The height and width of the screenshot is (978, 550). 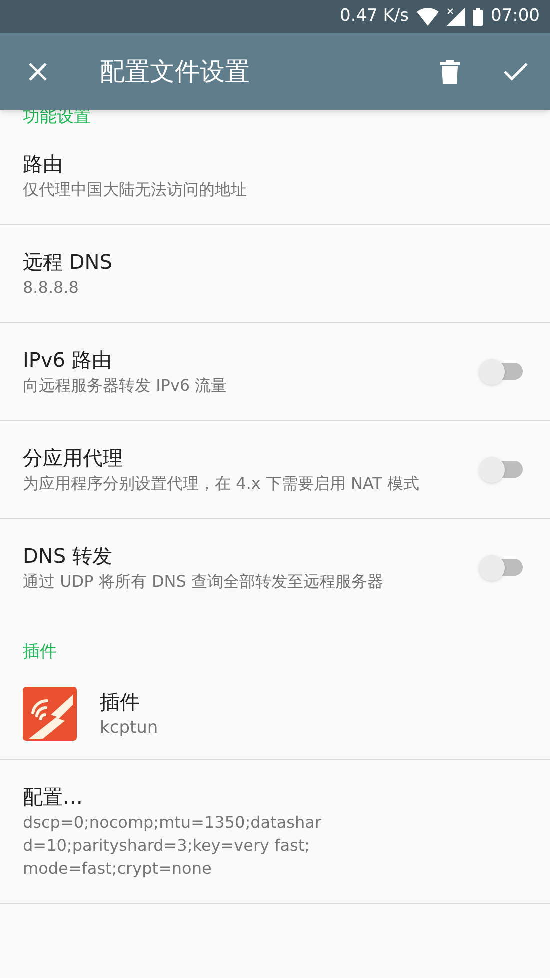 I want to click on network-speed: 0.47 K/s, so click(x=374, y=16).